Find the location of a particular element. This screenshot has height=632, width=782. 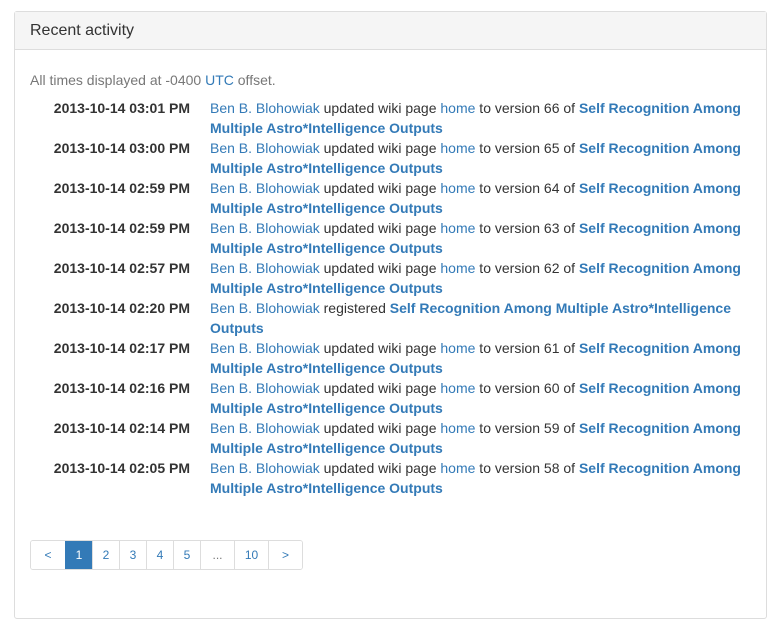

version-number: 63 is located at coordinates (551, 228).